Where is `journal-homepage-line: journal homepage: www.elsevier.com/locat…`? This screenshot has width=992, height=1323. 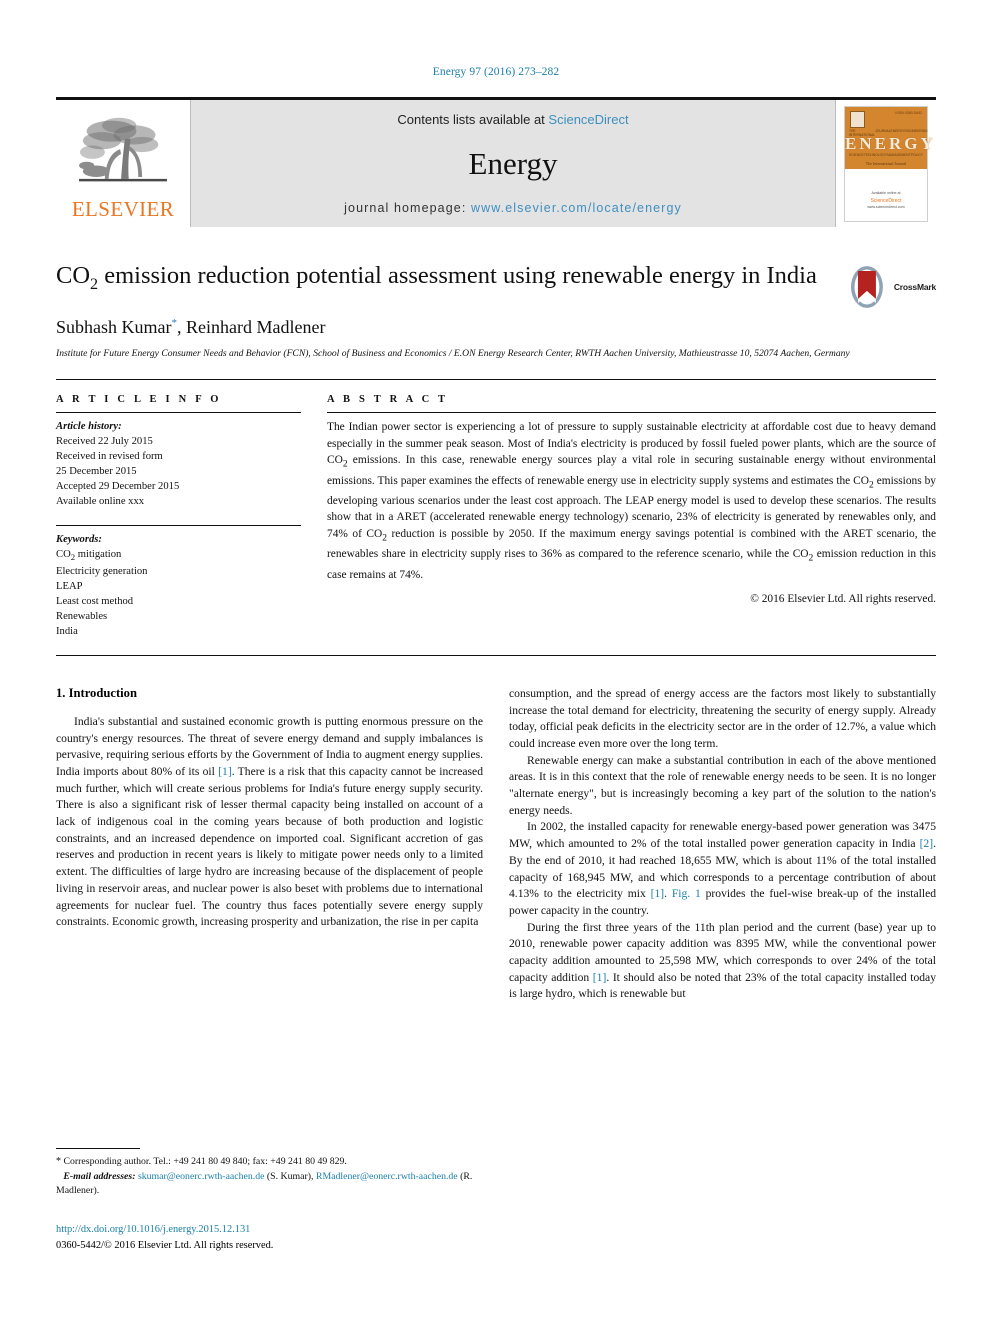
journal-homepage-line: journal homepage: www.elsevier.com/locat… is located at coordinates (513, 208).